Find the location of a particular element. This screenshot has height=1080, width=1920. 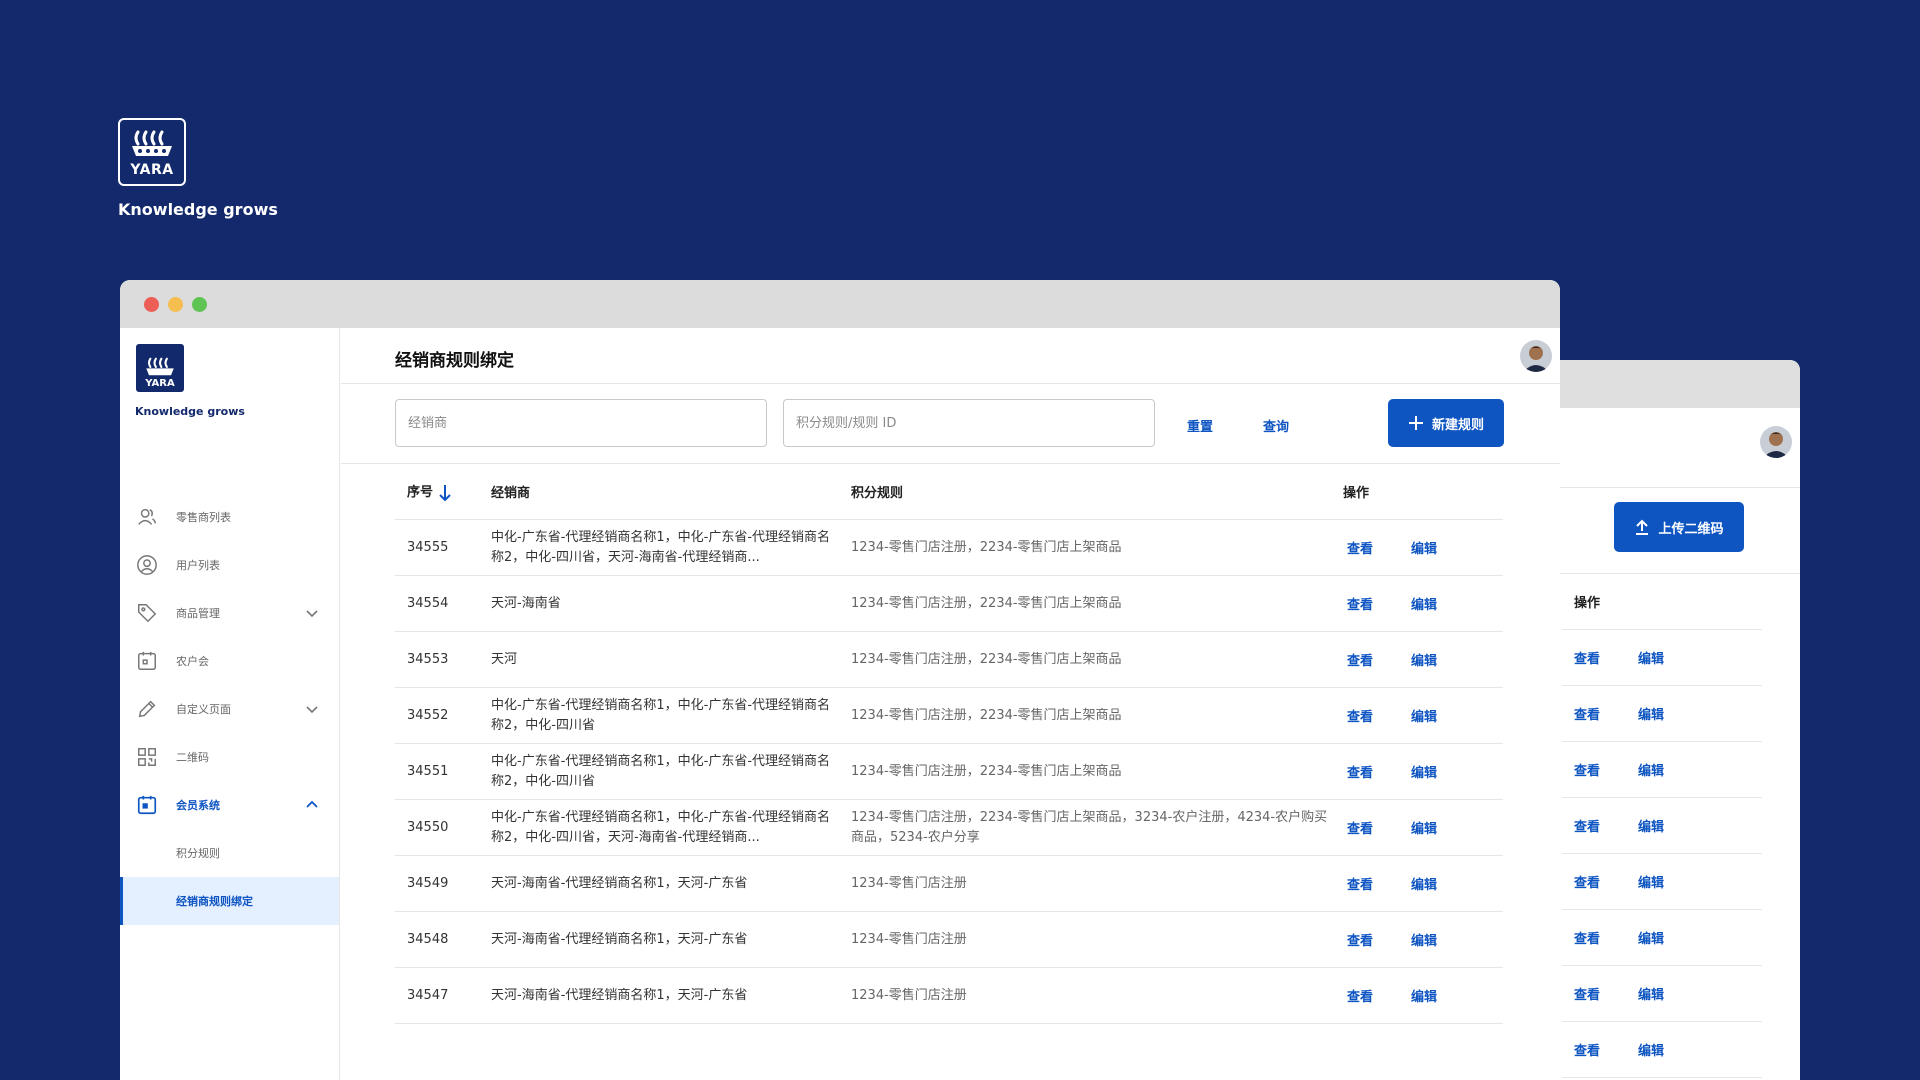

top-bar is located at coordinates (1670, 448).